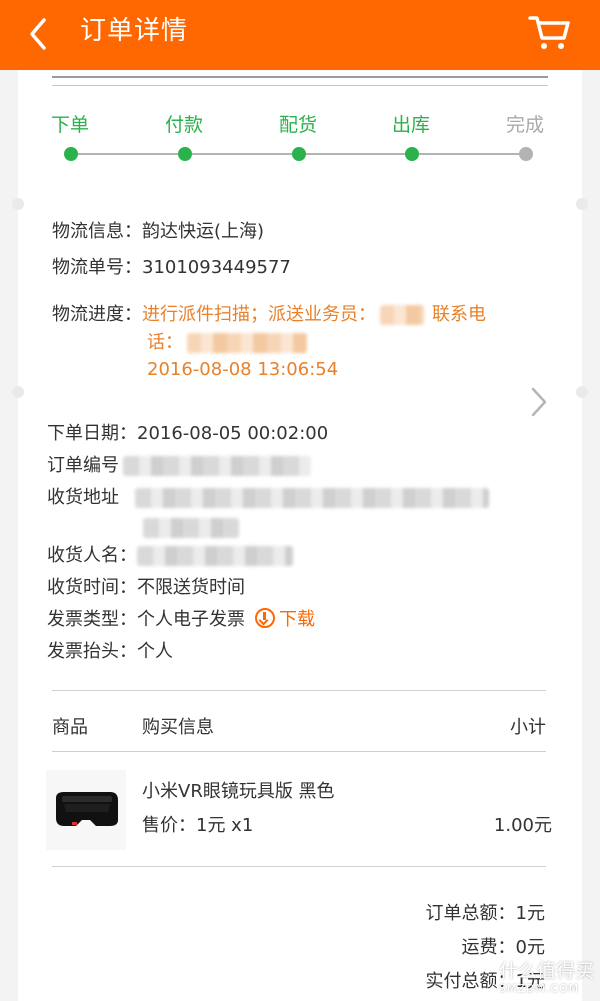 This screenshot has width=600, height=1001. I want to click on carrier-label: 物流信息：, so click(97, 231).